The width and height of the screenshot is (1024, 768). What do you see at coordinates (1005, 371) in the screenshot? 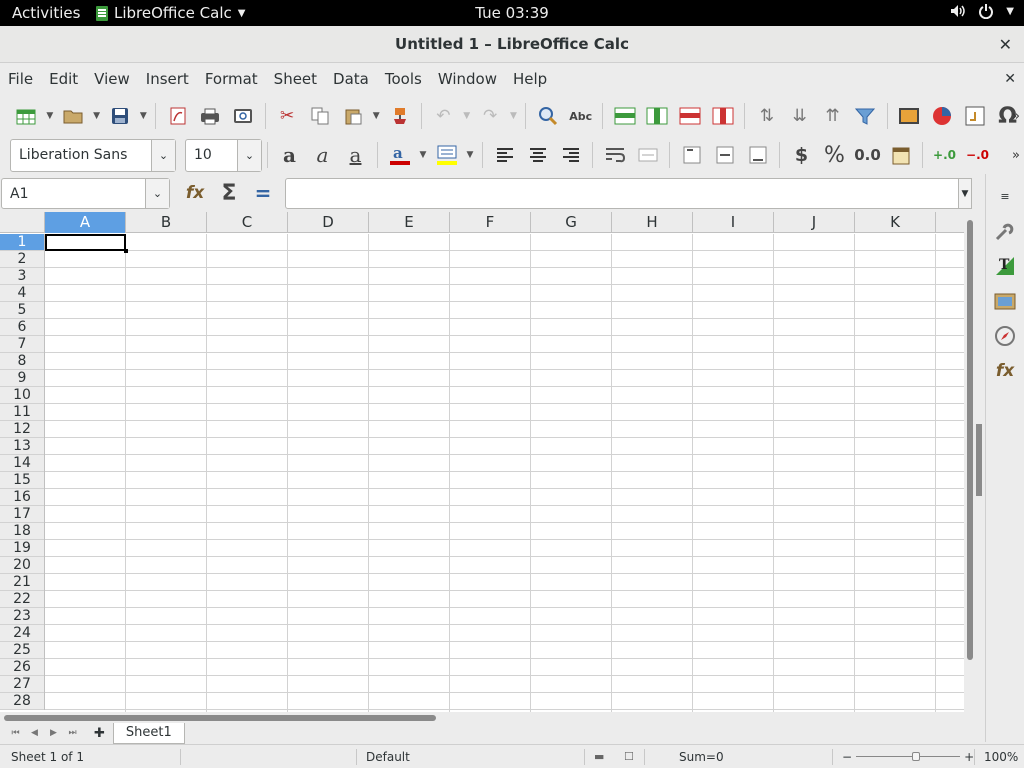
I see `functions-icon: fx` at bounding box center [1005, 371].